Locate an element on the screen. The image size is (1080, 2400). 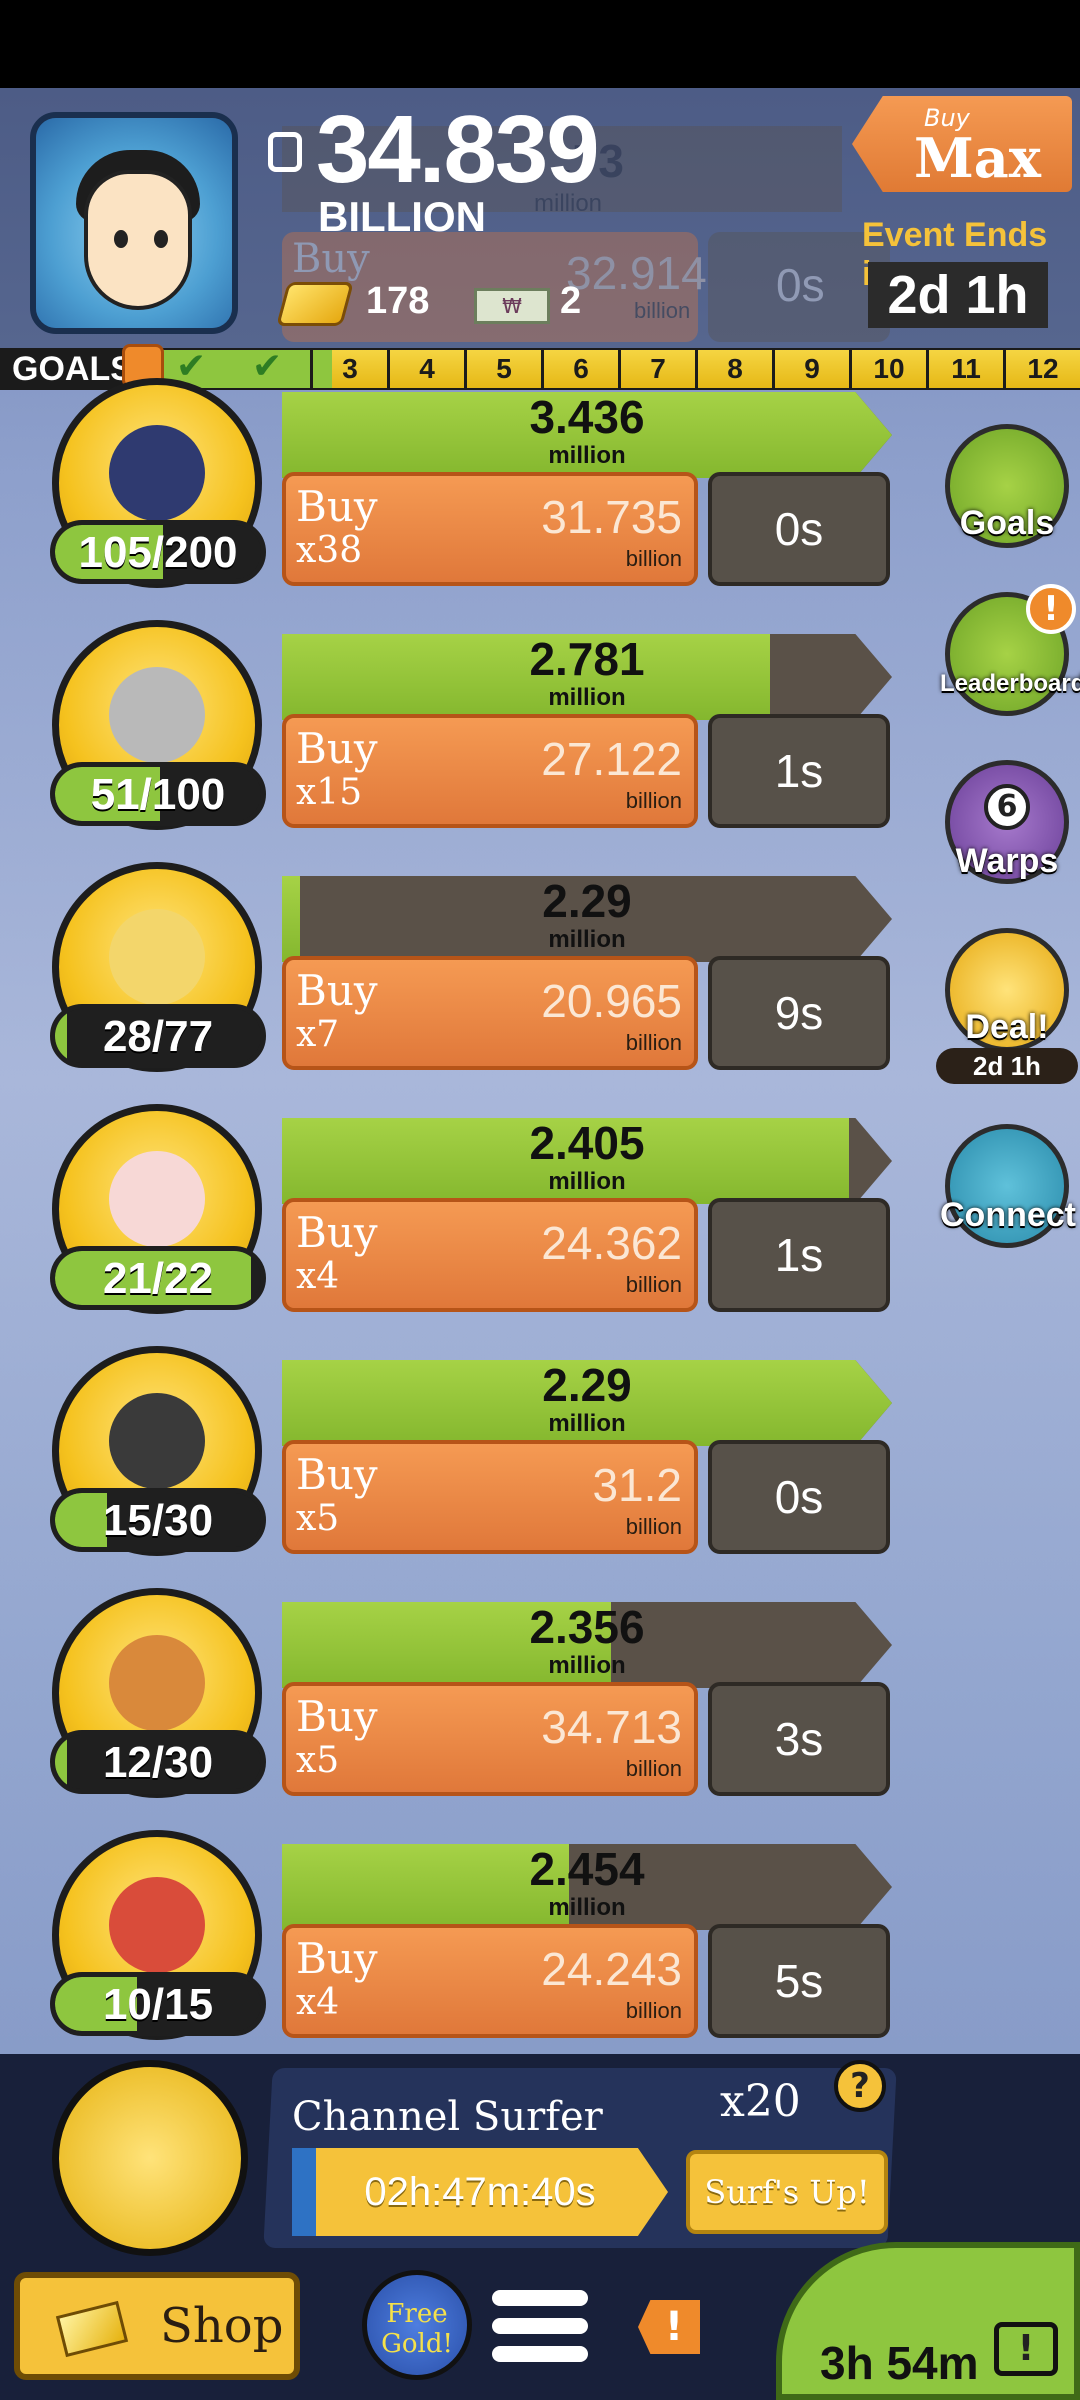
deal-button: Deal! 2d 1h is located at coordinates (1007, 1006).